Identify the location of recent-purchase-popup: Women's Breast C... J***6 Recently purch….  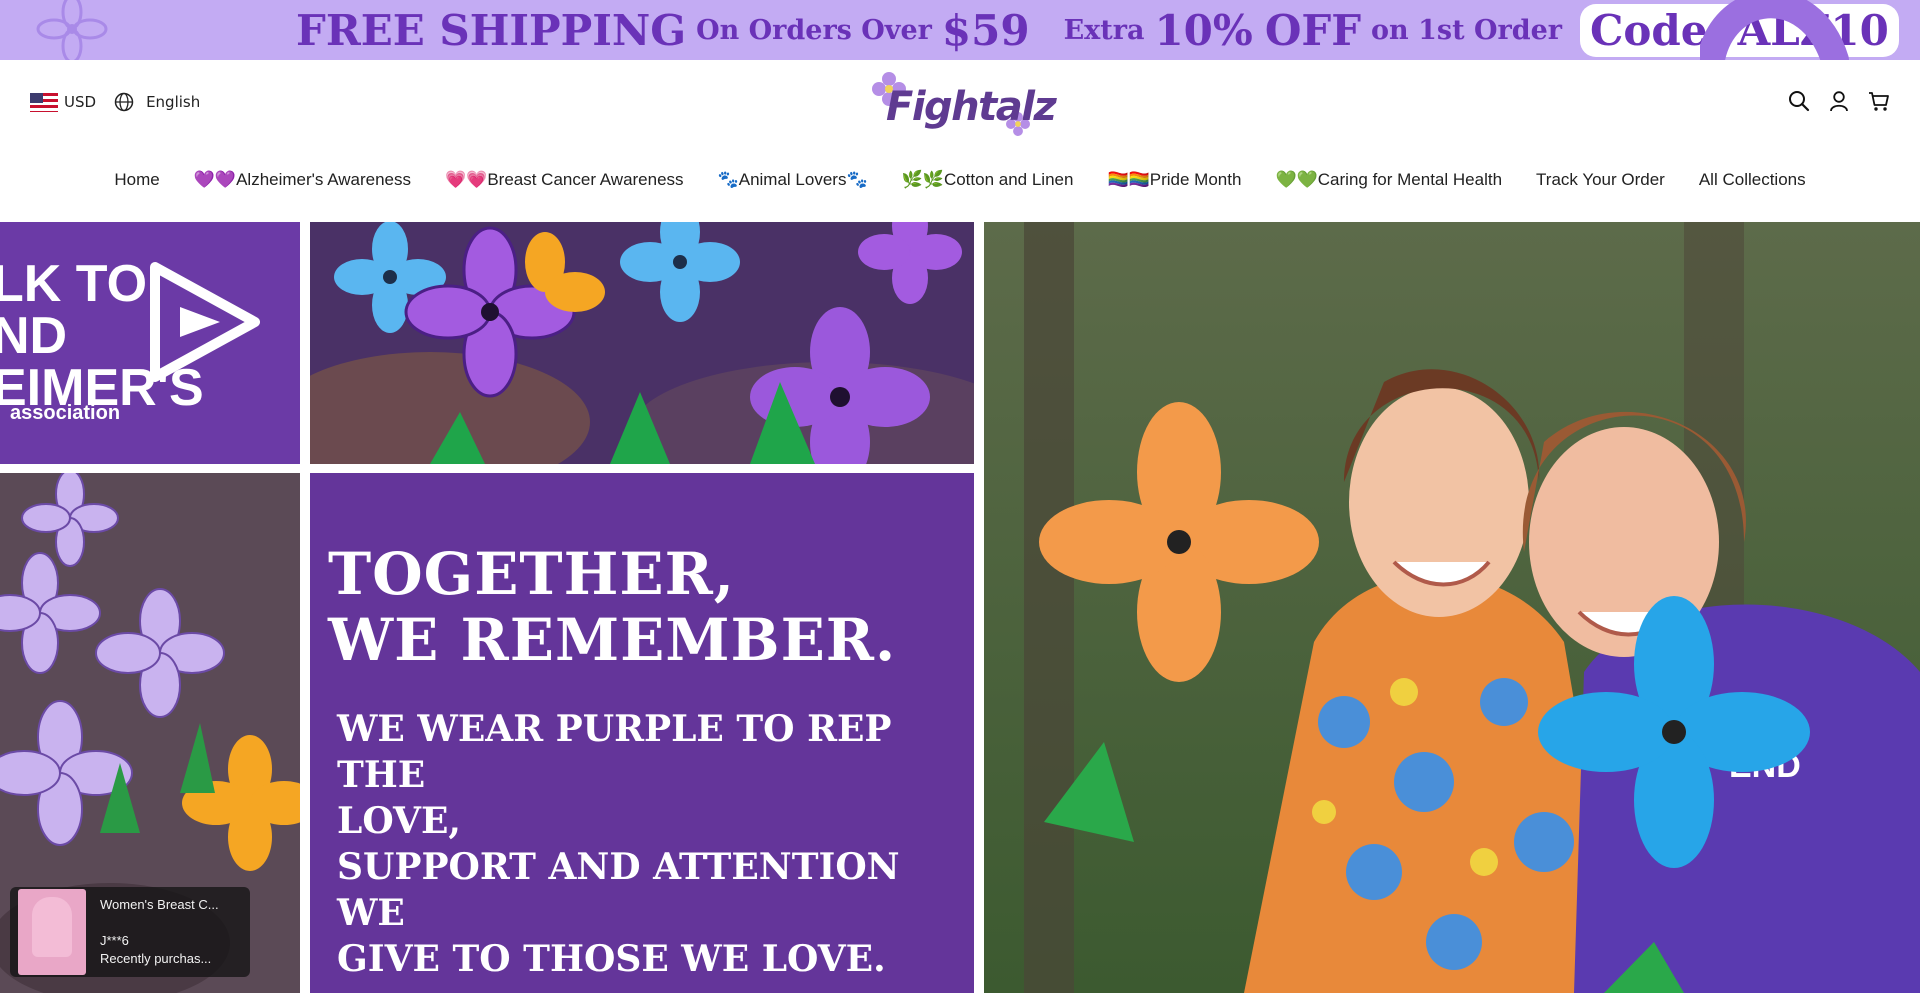
(130, 932).